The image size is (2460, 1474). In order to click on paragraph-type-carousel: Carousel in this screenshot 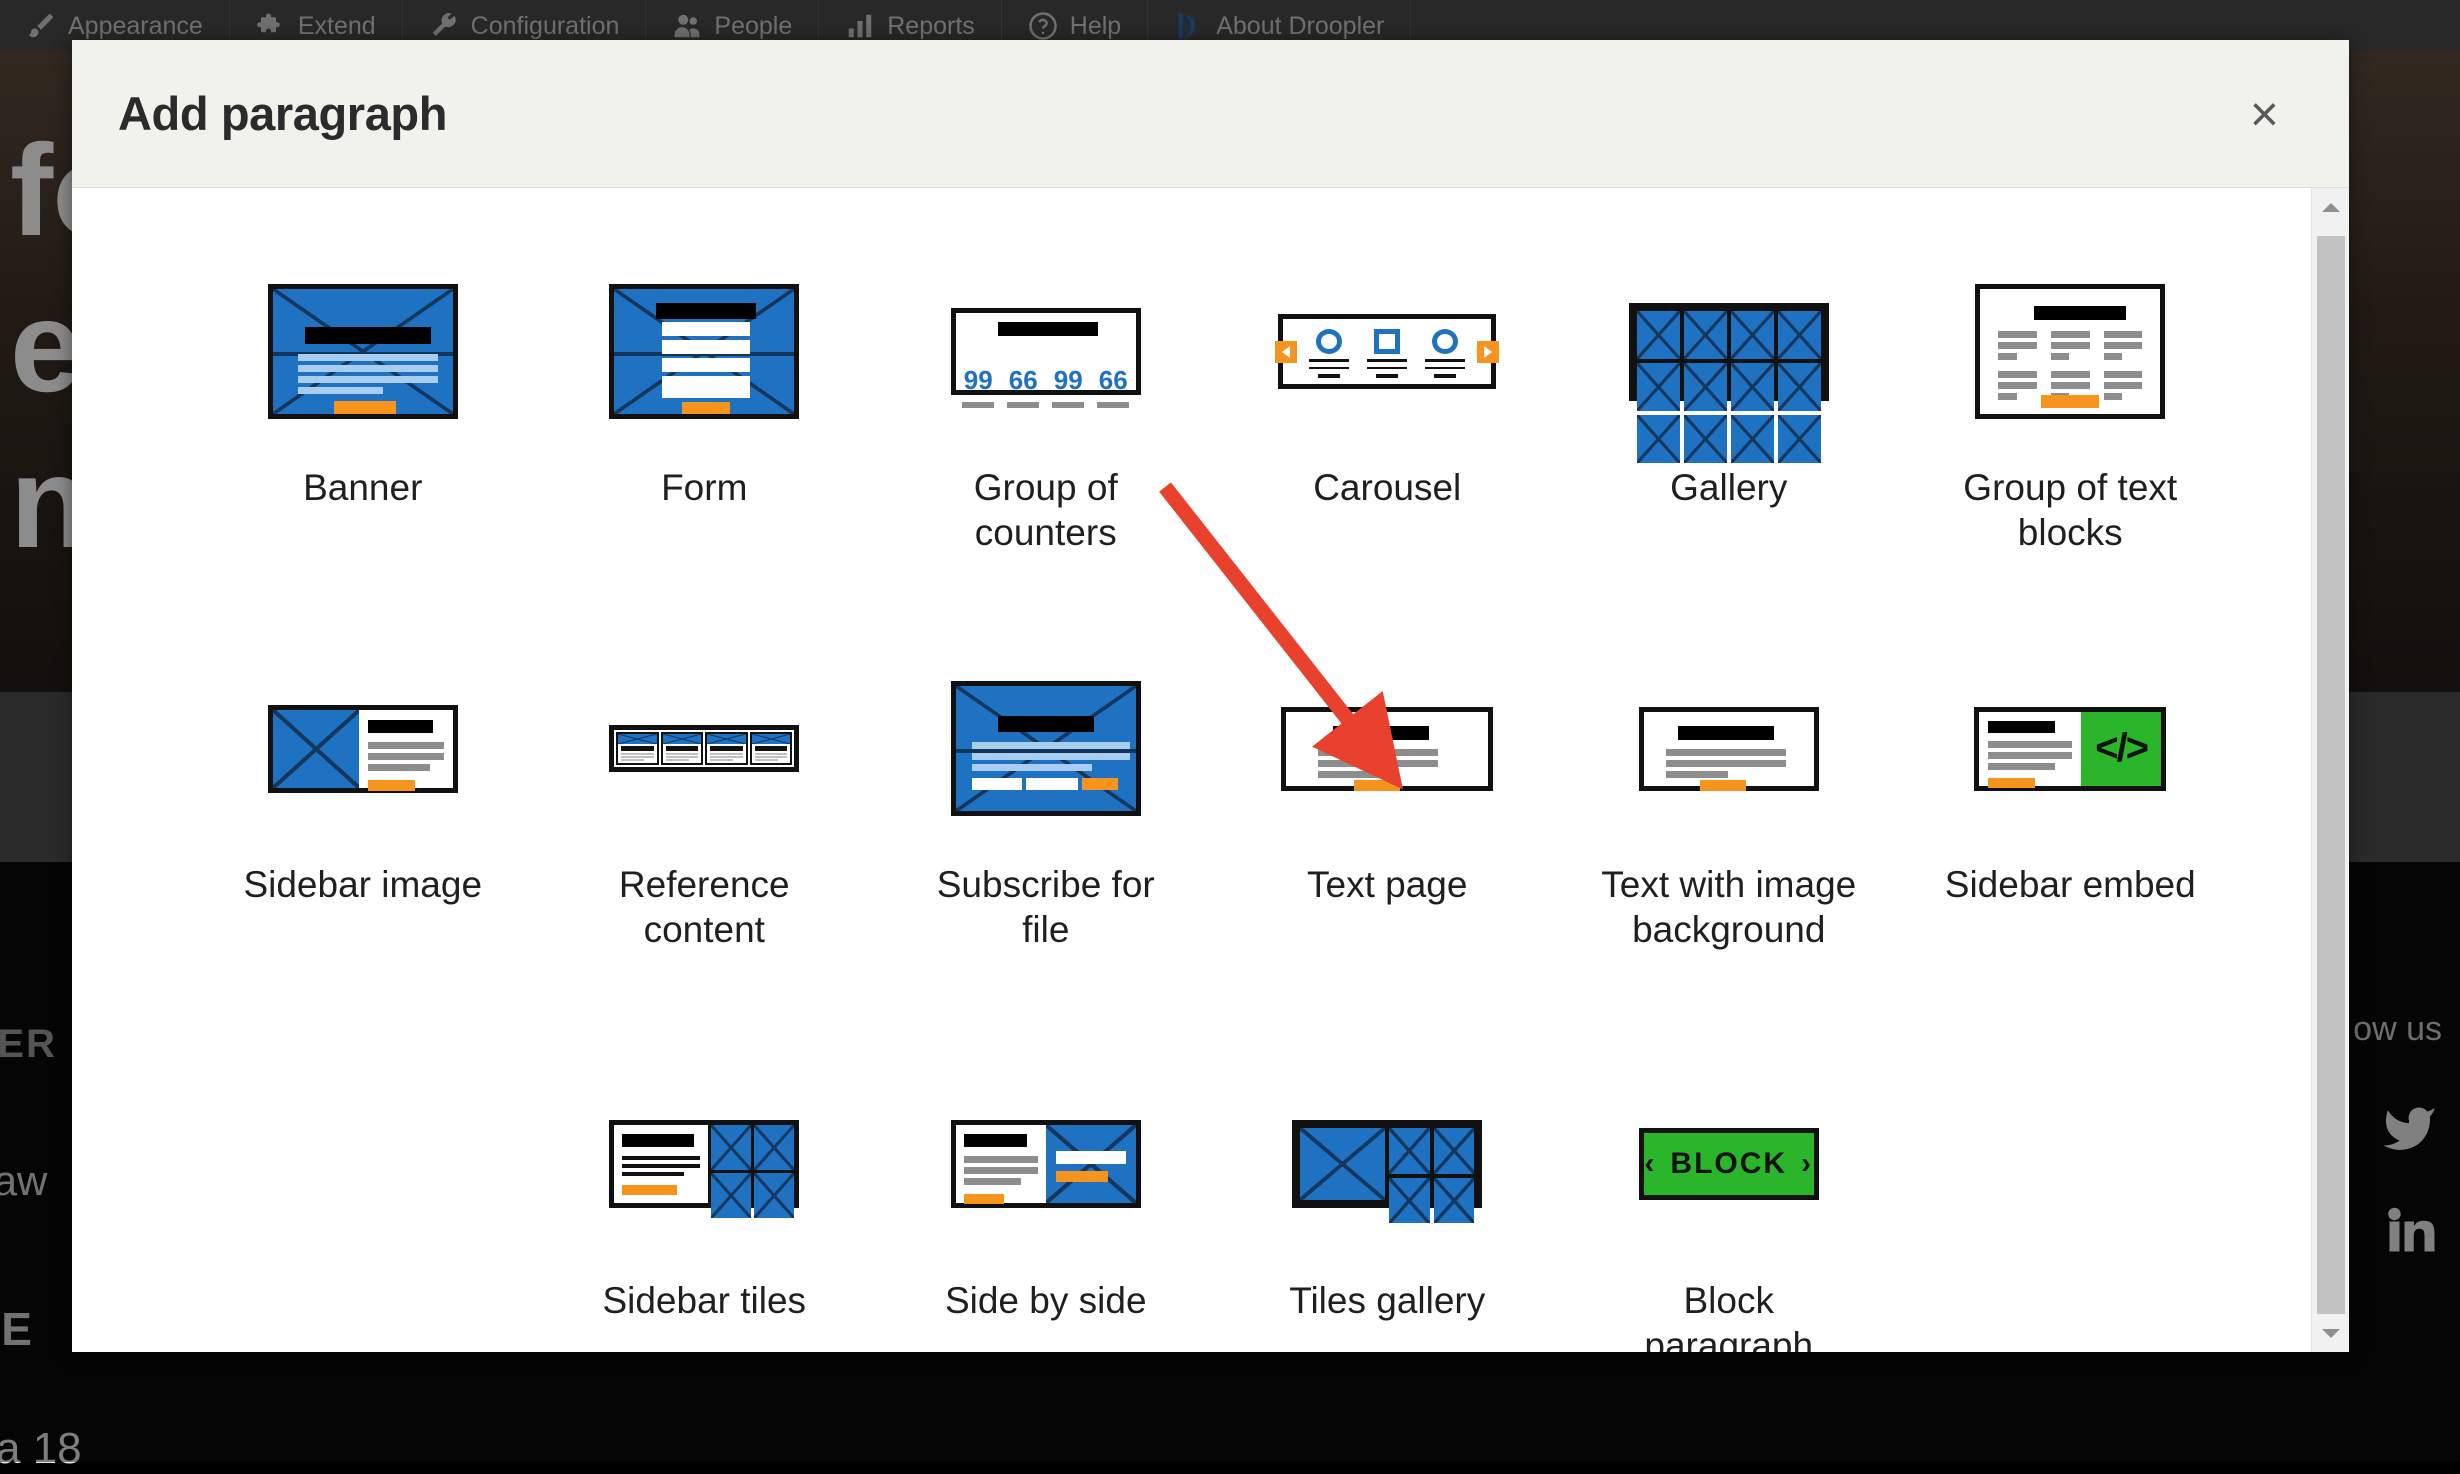, I will do `click(1388, 401)`.